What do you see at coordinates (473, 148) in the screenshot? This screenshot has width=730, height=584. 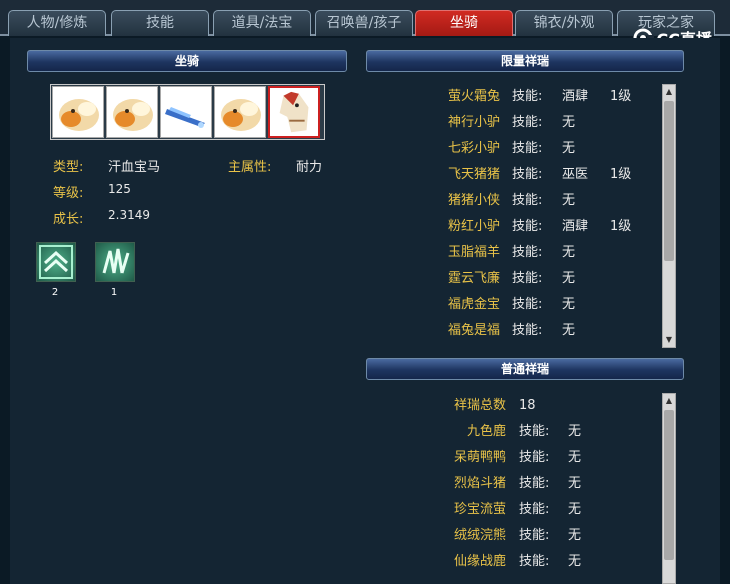 I see `mount-name: 七彩小驴` at bounding box center [473, 148].